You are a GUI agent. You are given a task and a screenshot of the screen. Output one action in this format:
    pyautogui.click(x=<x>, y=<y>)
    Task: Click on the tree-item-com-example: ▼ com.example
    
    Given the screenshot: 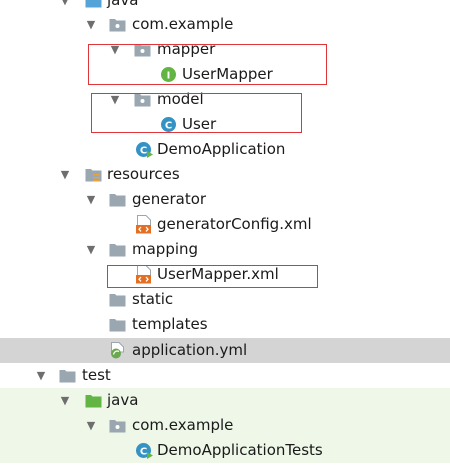 What is the action you would take?
    pyautogui.click(x=225, y=24)
    